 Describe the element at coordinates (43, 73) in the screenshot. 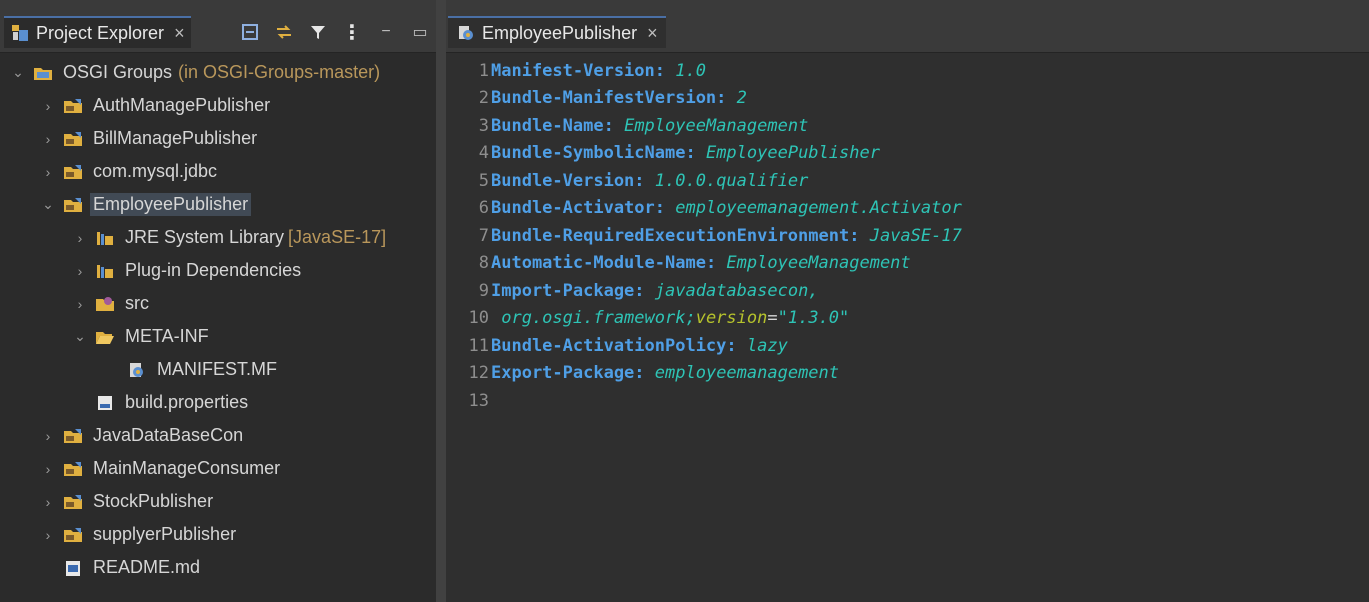

I see `working-set-icon` at that location.